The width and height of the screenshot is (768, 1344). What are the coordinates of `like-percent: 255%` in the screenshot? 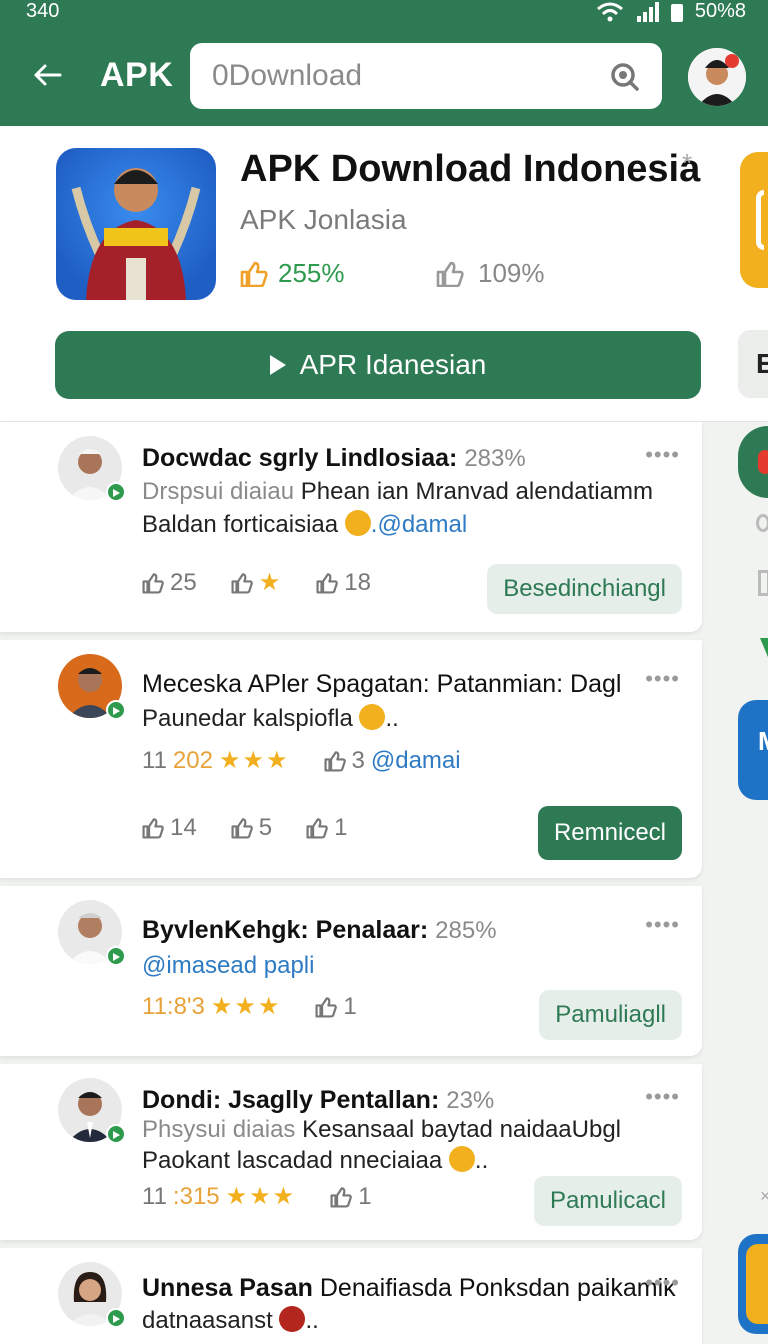 It's located at (311, 273).